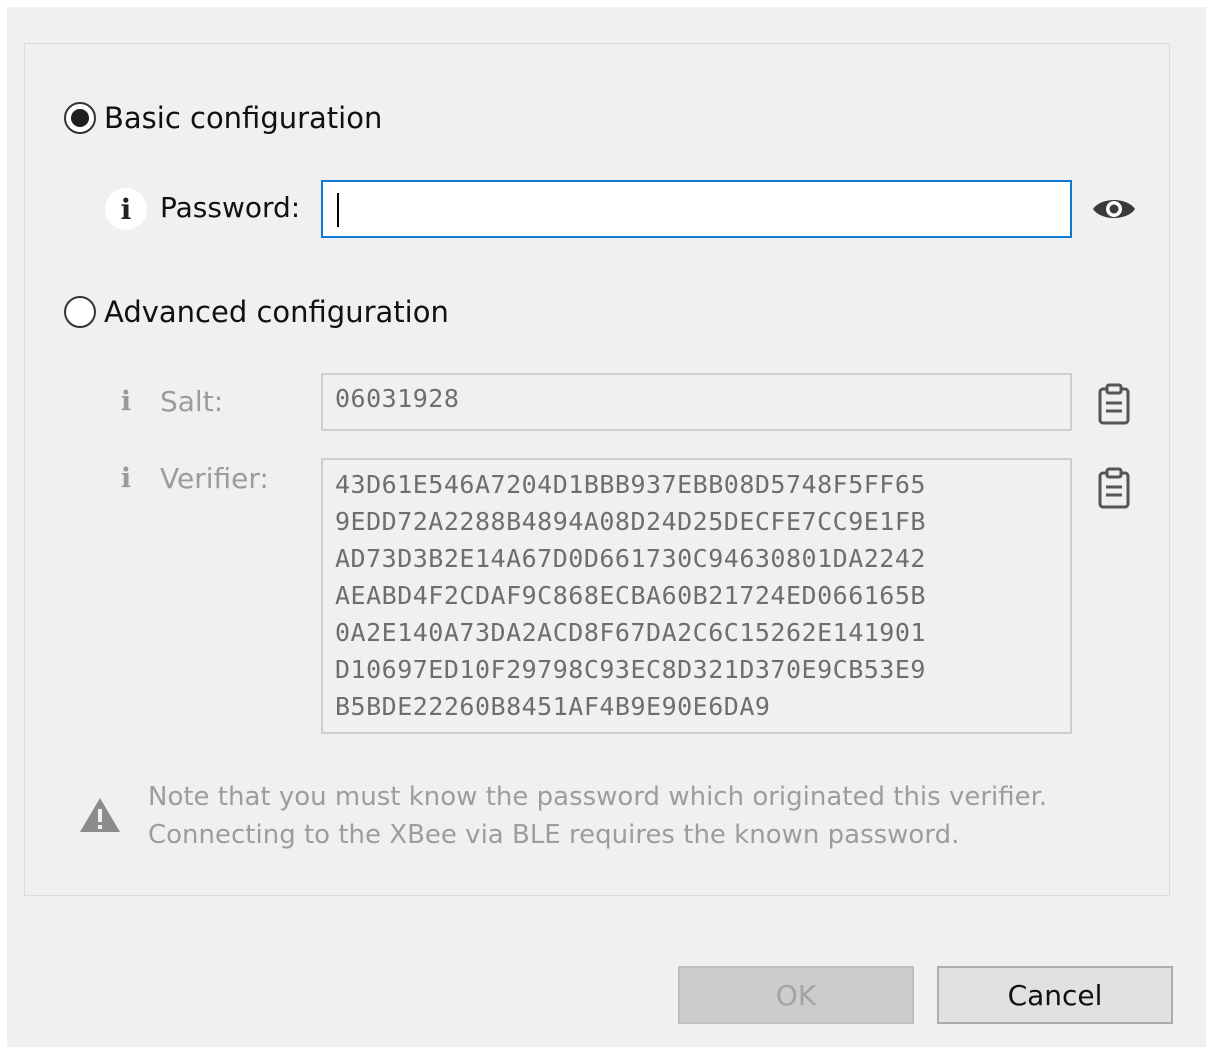  I want to click on warning-icon, so click(100, 815).